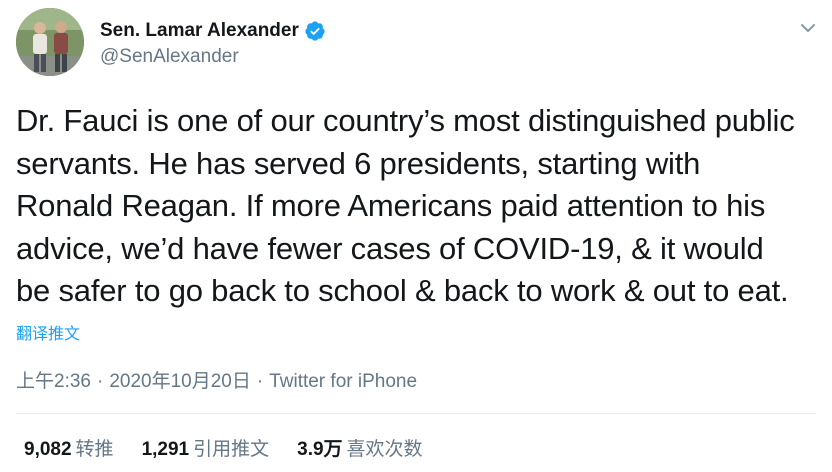 The image size is (832, 472). What do you see at coordinates (416, 413) in the screenshot?
I see `divider` at bounding box center [416, 413].